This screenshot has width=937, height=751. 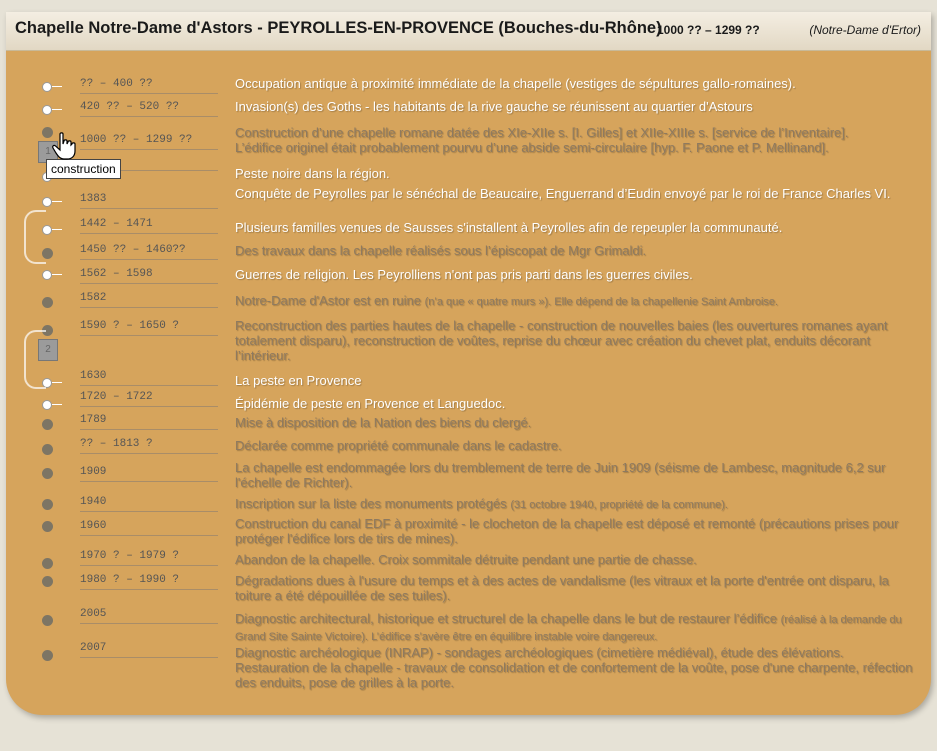 I want to click on hover-tooltip: construction, so click(x=83, y=169).